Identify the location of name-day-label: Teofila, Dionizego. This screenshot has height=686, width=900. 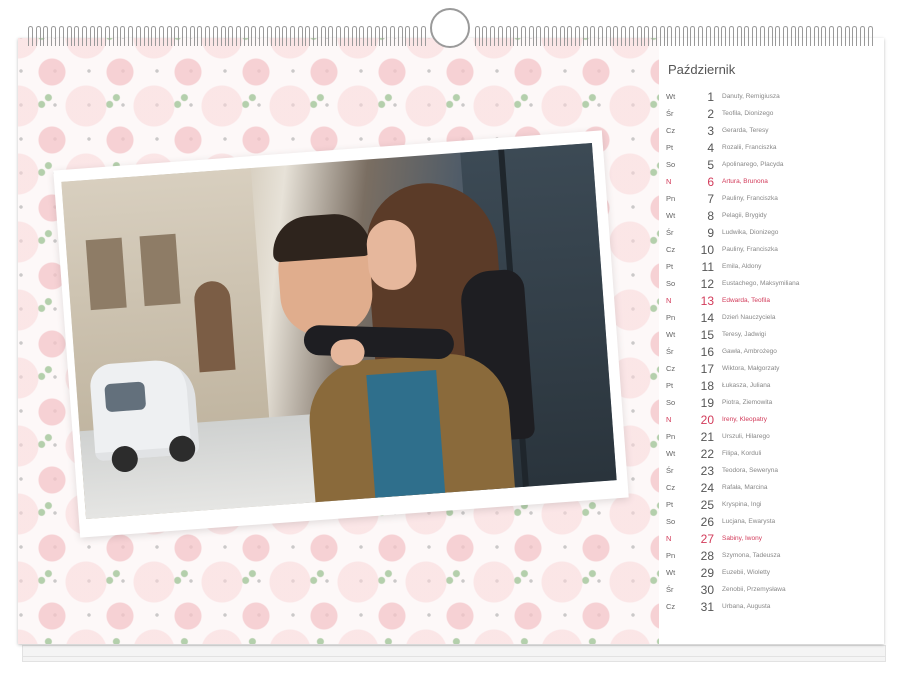
(748, 113).